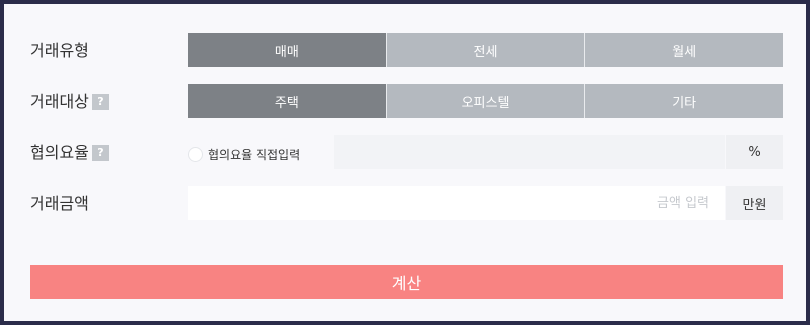 The height and width of the screenshot is (325, 810). Describe the element at coordinates (684, 101) in the screenshot. I see `property-type-option-other: 기타` at that location.